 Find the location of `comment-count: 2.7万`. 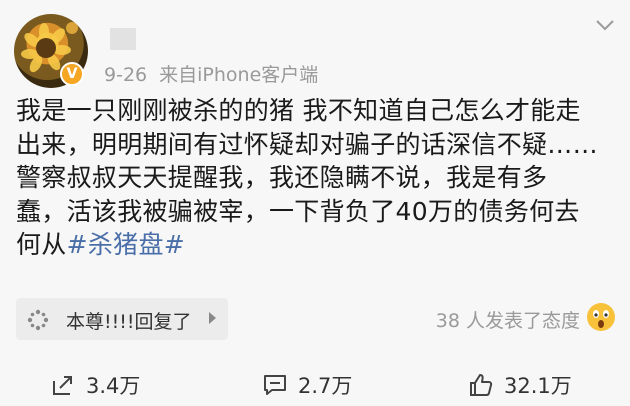

comment-count: 2.7万 is located at coordinates (325, 386).